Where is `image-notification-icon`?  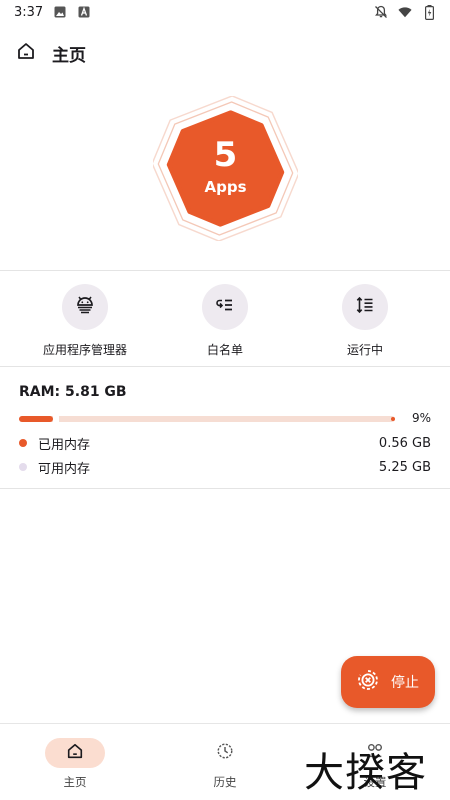 image-notification-icon is located at coordinates (60, 12).